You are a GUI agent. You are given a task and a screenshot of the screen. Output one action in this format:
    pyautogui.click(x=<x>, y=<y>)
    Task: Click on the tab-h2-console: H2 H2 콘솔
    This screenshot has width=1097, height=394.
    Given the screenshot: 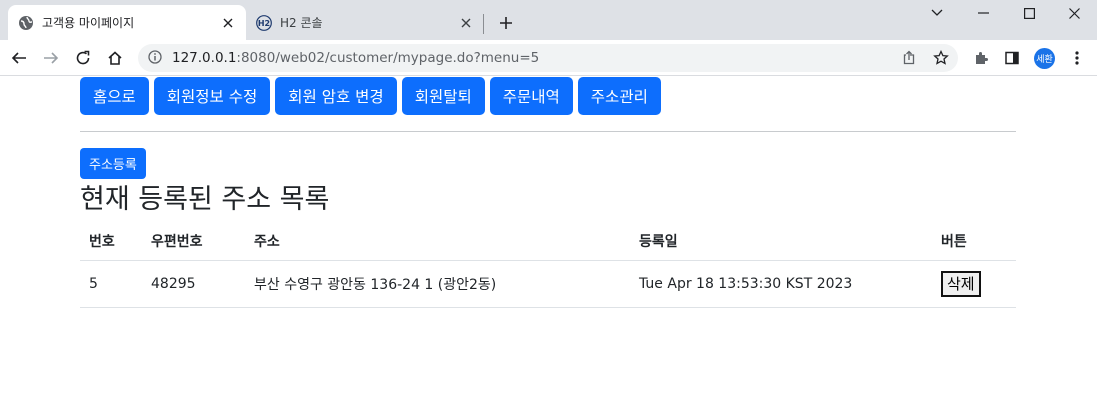 What is the action you would take?
    pyautogui.click(x=365, y=22)
    